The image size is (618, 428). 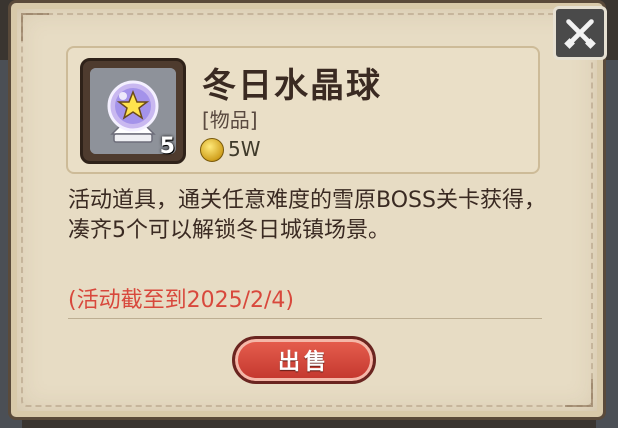 I want to click on sell-button-label: 出售, so click(x=303, y=362).